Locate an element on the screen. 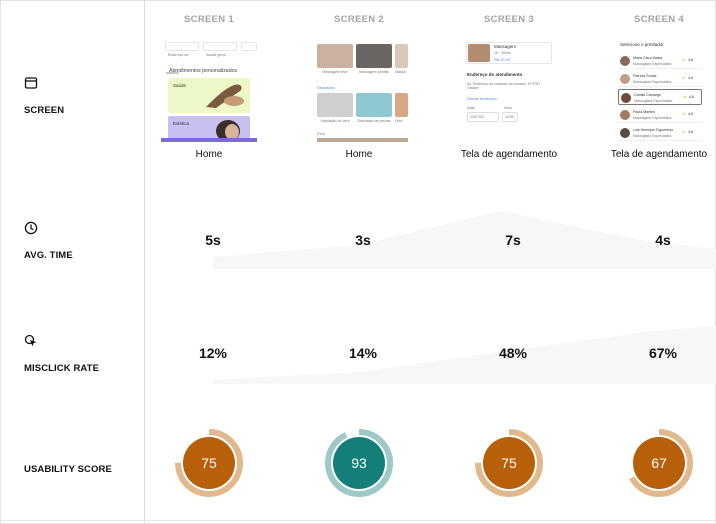 The image size is (716, 524). usability-score-screen-3: 75 is located at coordinates (509, 463).